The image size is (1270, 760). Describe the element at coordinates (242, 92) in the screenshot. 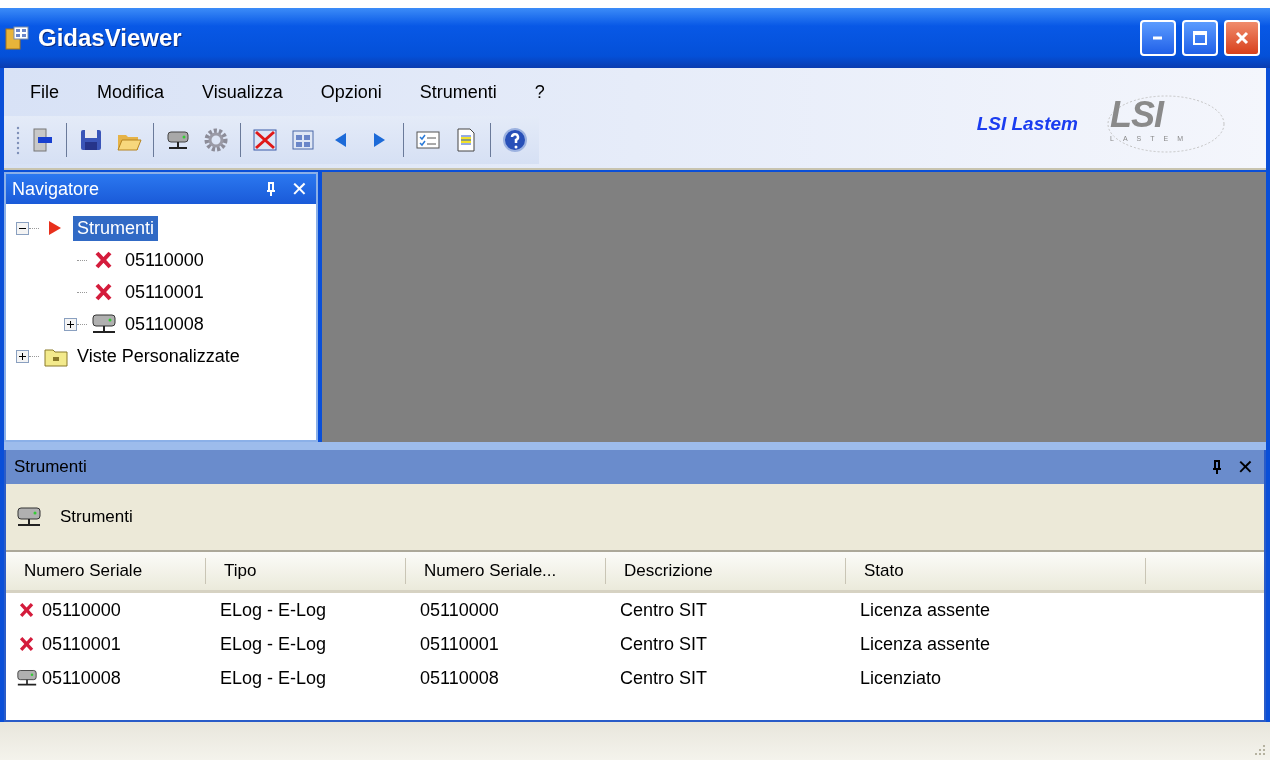

I see `menu-item: Visualizza` at that location.